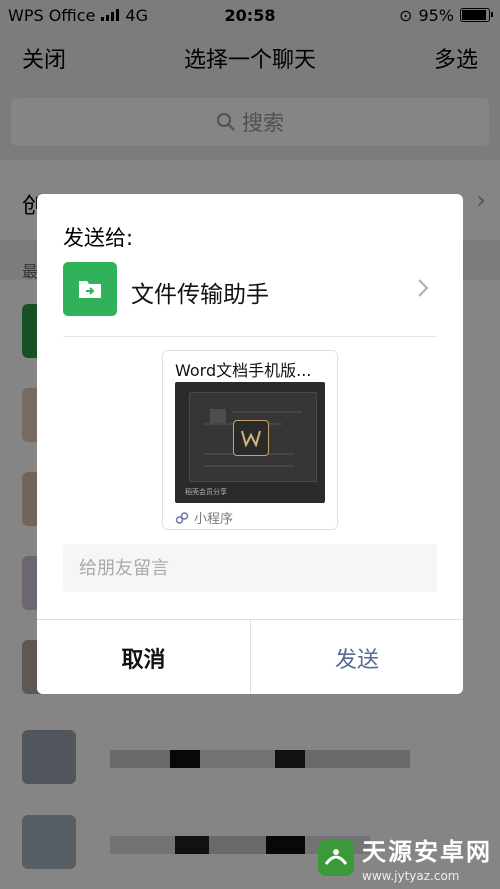  What do you see at coordinates (423, 288) in the screenshot?
I see `chevron-right-icon` at bounding box center [423, 288].